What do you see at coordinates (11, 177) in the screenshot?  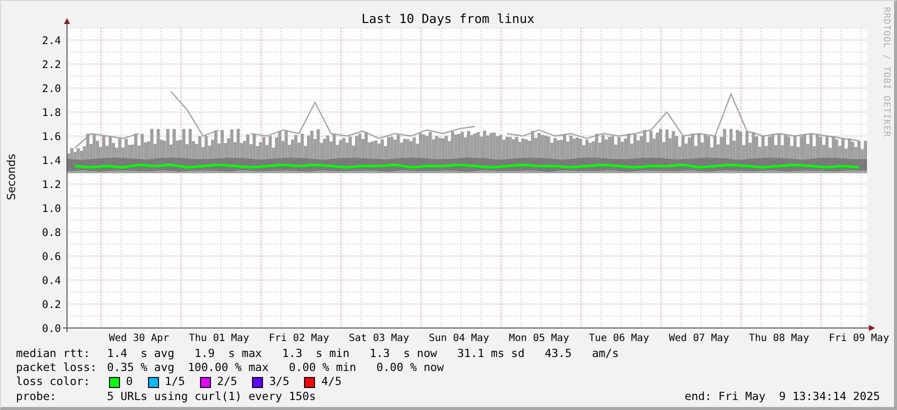 I see `axis-title: Seconds` at bounding box center [11, 177].